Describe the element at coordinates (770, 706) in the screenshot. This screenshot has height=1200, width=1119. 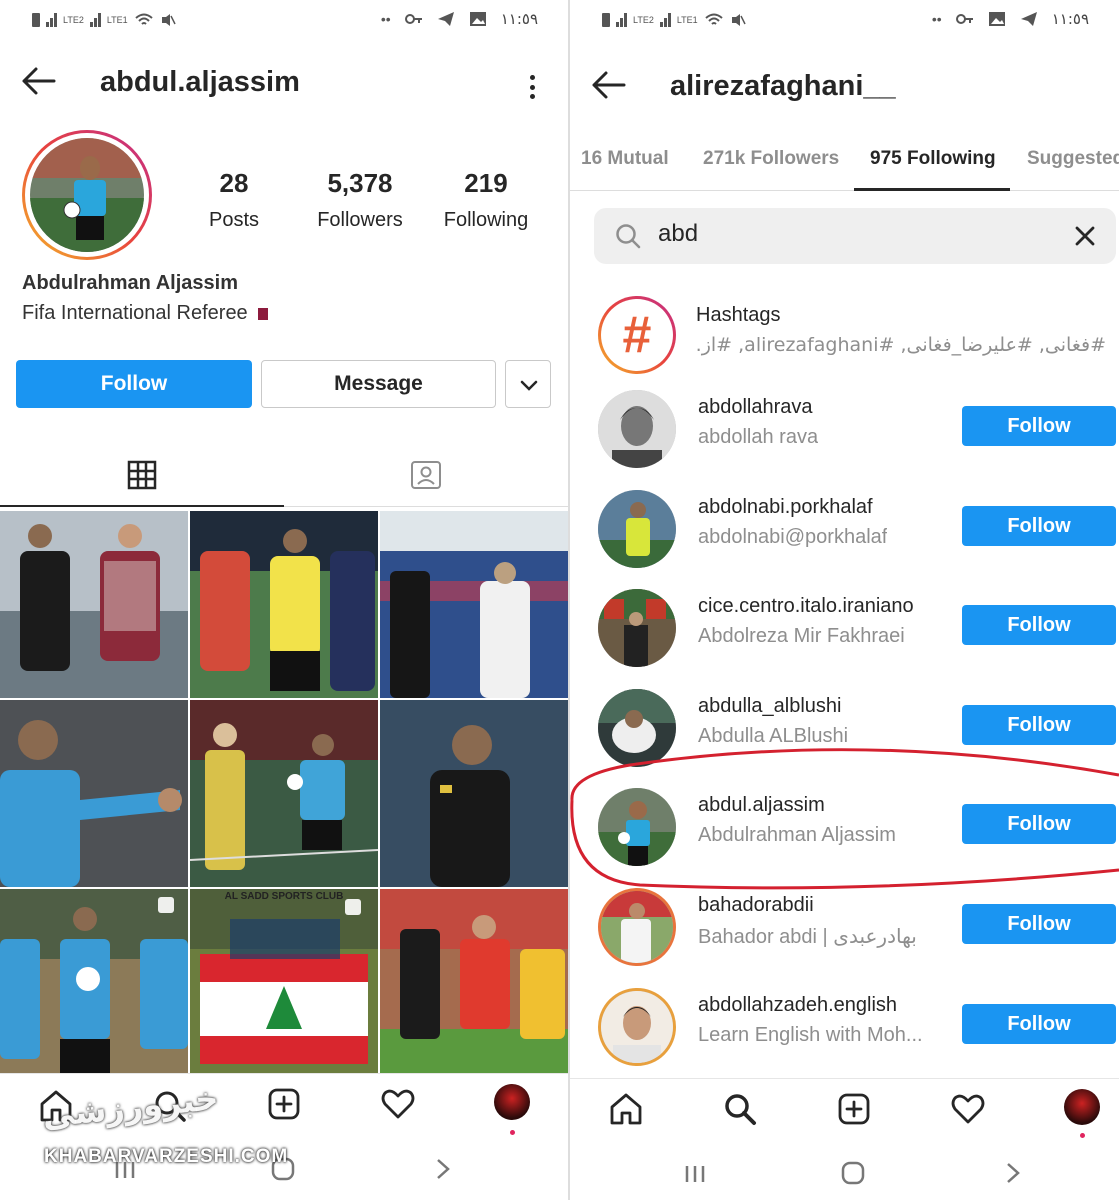
I see `username: abdulla_alblushi` at that location.